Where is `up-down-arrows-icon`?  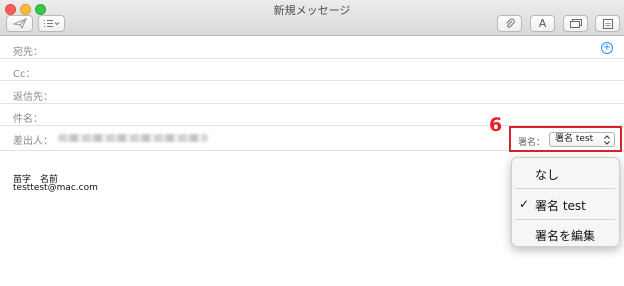
up-down-arrows-icon is located at coordinates (607, 140).